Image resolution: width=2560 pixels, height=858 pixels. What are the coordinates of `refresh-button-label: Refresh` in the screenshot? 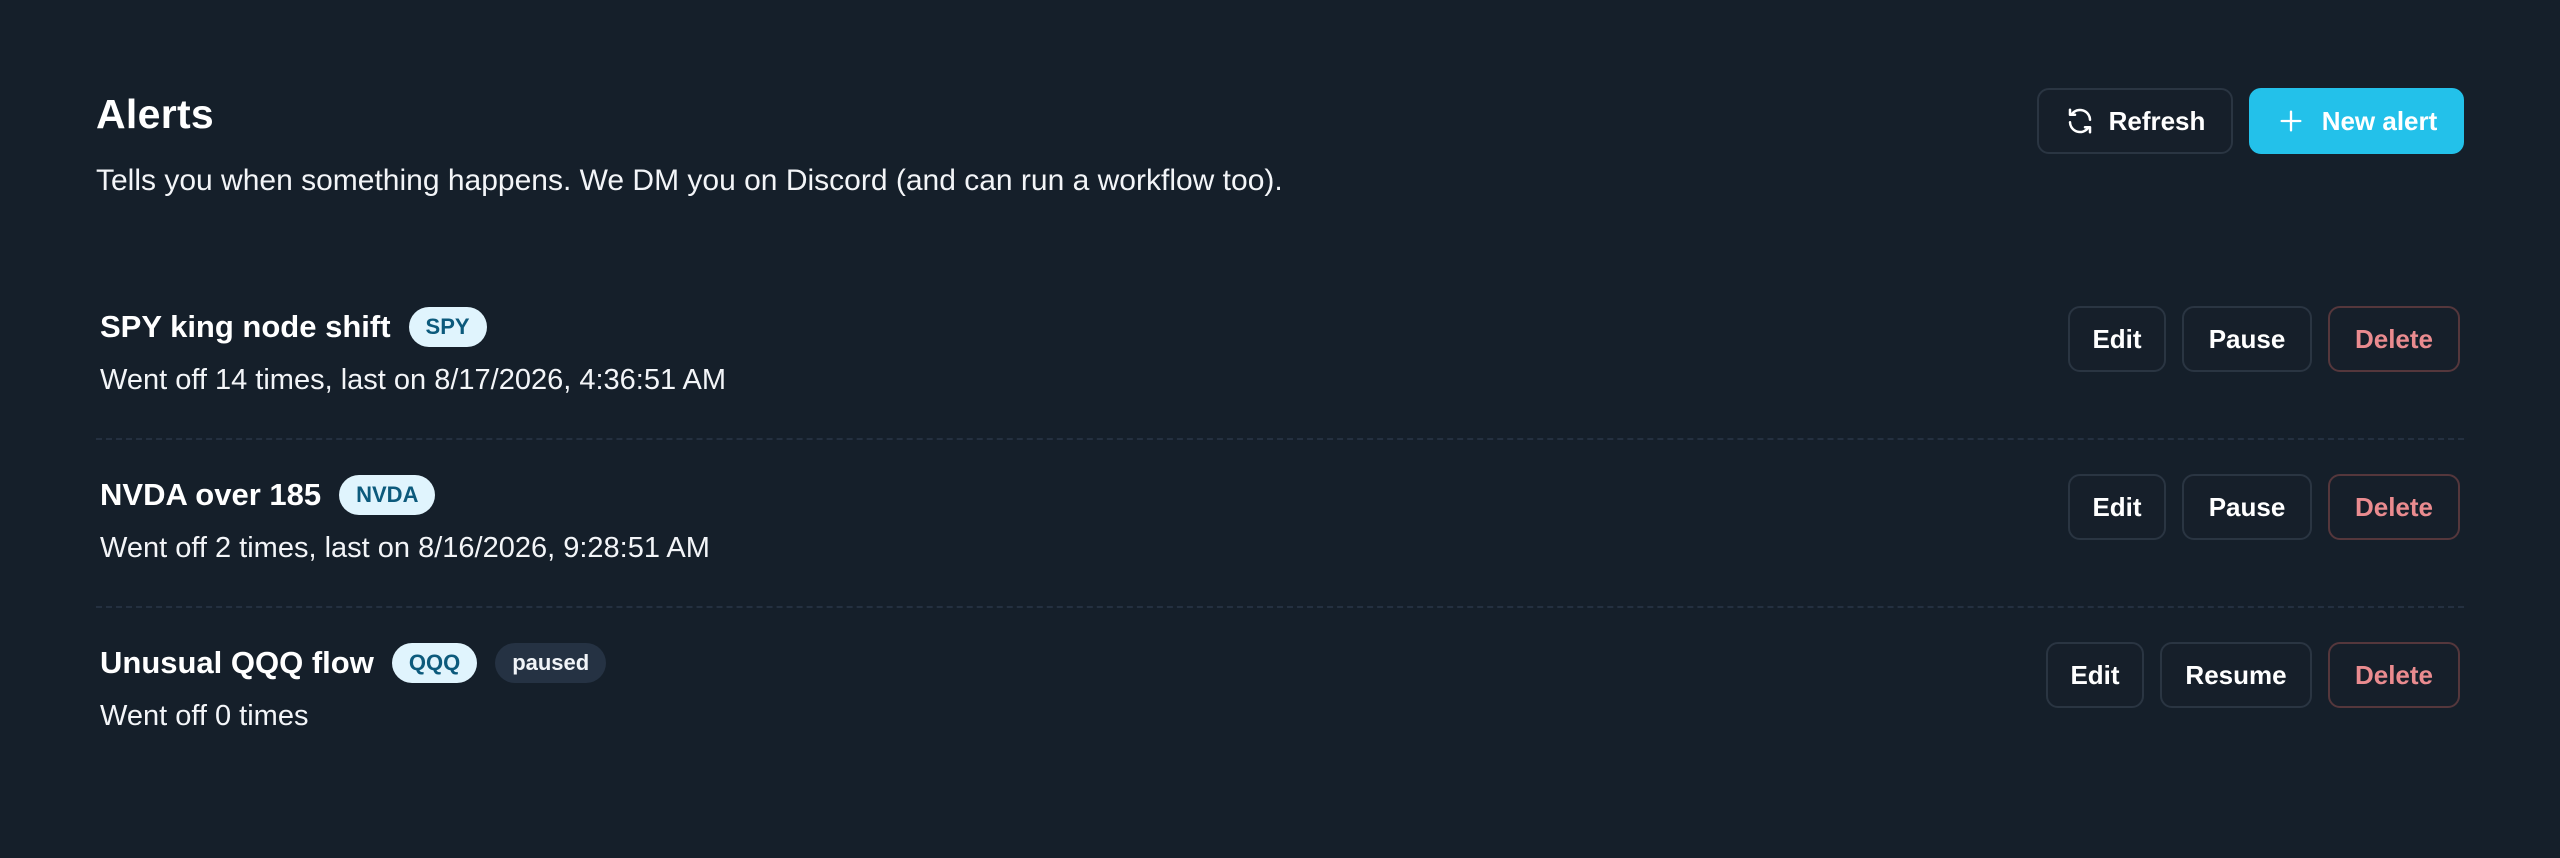 It's located at (2157, 120).